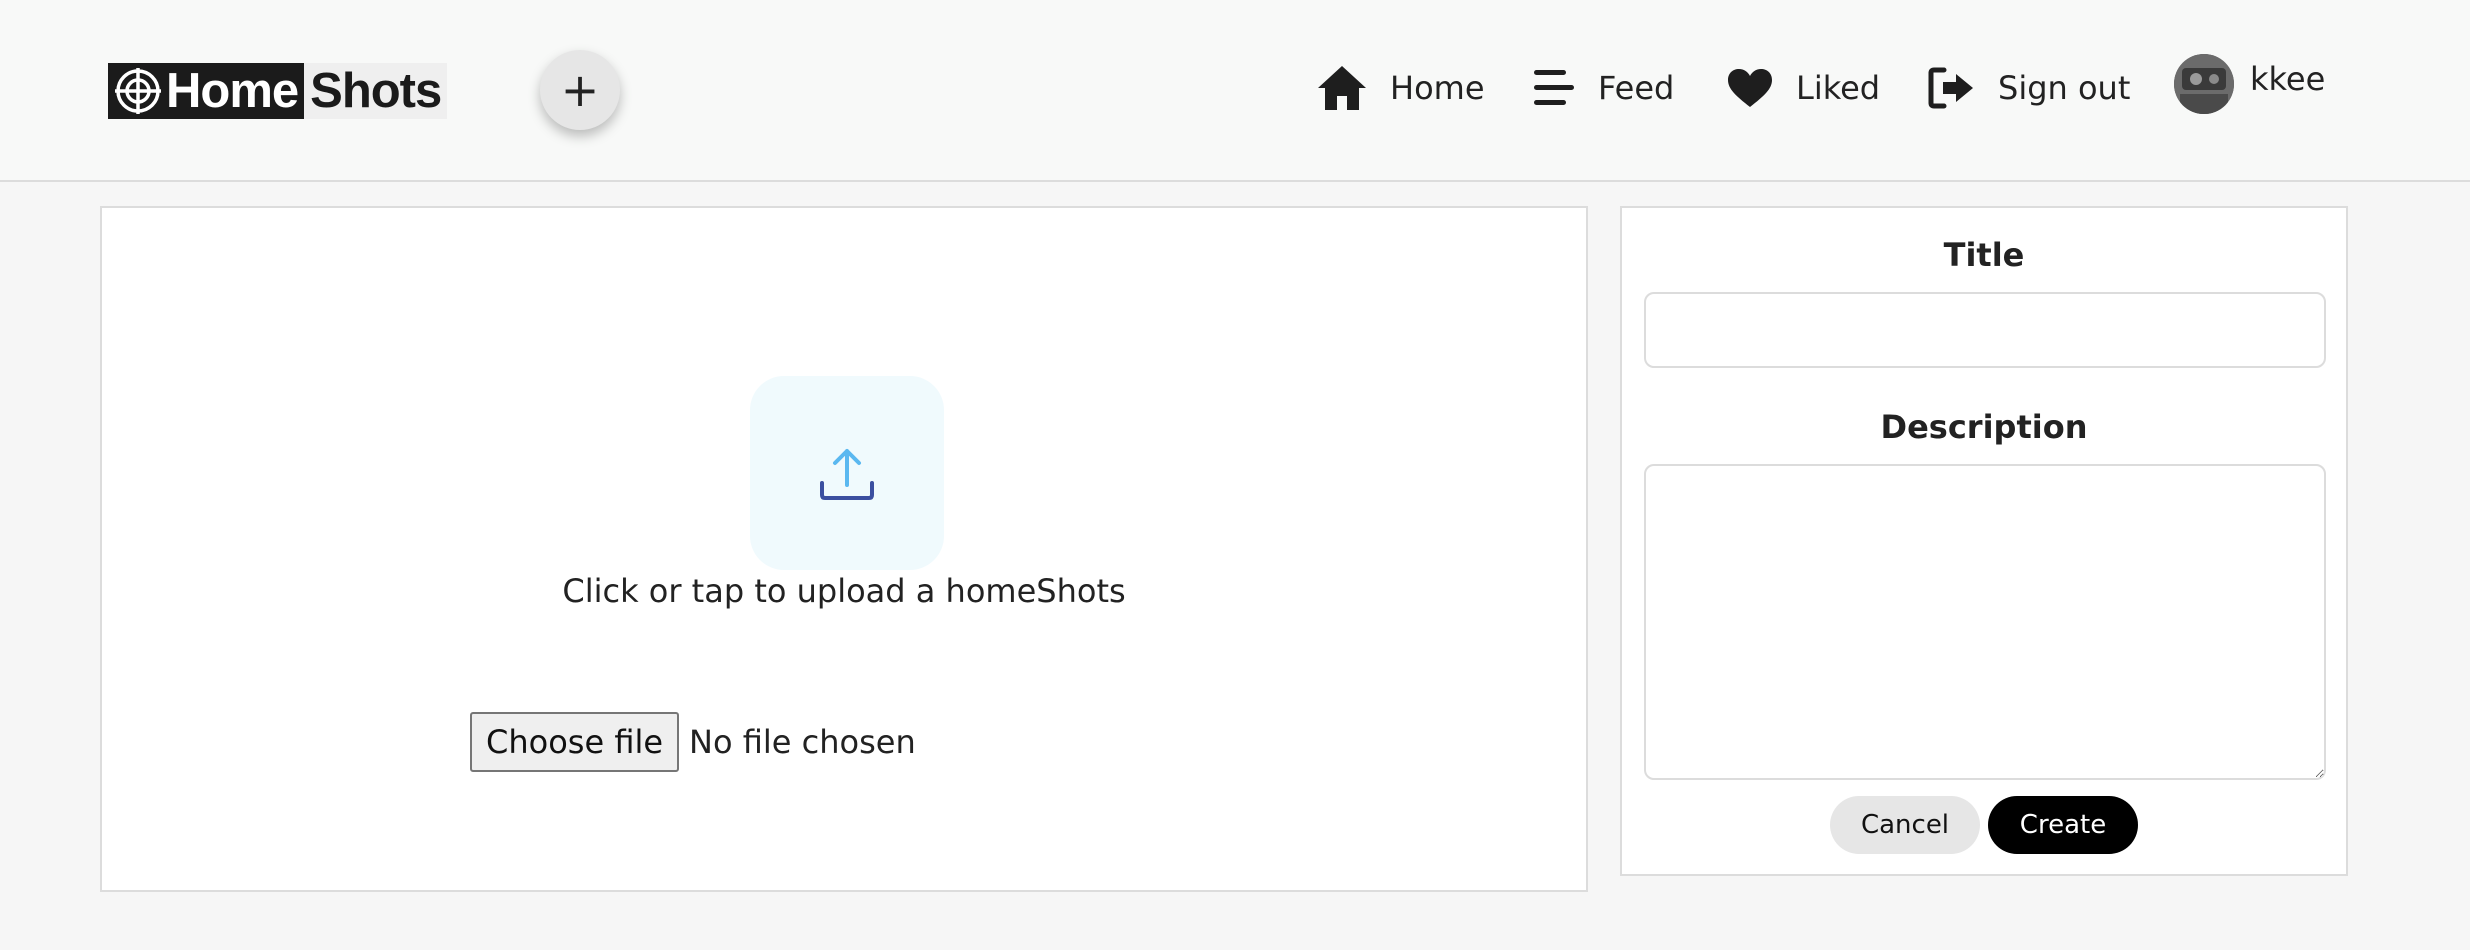  I want to click on nav-feed-label: Feed, so click(1636, 88).